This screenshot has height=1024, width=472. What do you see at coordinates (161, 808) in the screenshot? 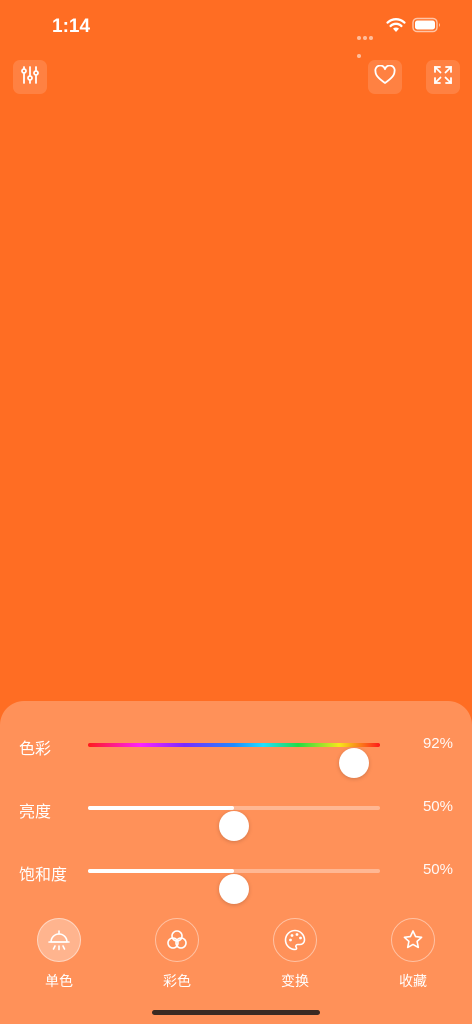
I see `brightness-slider-fill` at bounding box center [161, 808].